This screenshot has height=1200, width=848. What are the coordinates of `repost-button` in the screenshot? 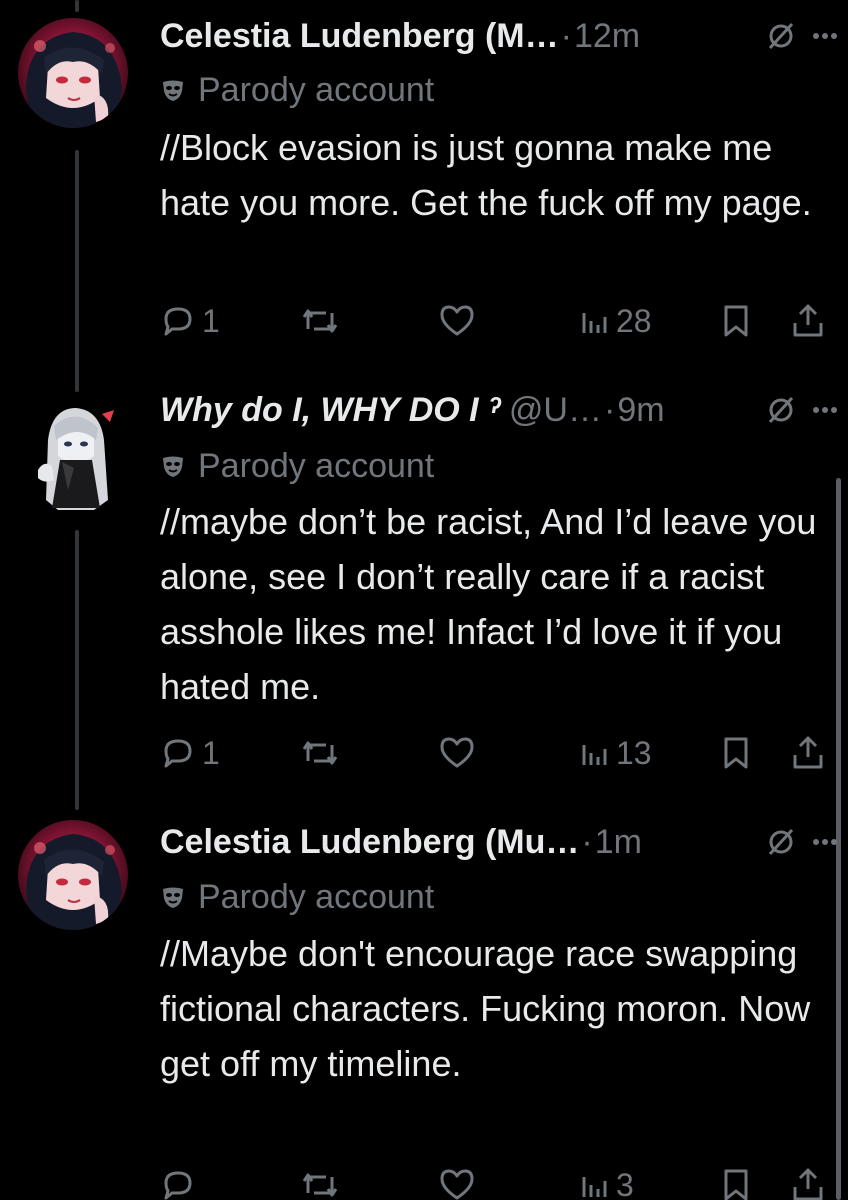 It's located at (323, 1180).